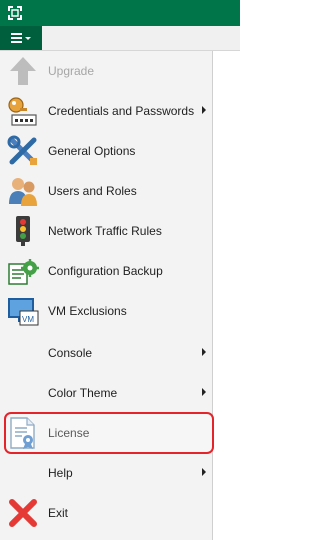  What do you see at coordinates (70, 353) in the screenshot?
I see `menu-item-label: Console` at bounding box center [70, 353].